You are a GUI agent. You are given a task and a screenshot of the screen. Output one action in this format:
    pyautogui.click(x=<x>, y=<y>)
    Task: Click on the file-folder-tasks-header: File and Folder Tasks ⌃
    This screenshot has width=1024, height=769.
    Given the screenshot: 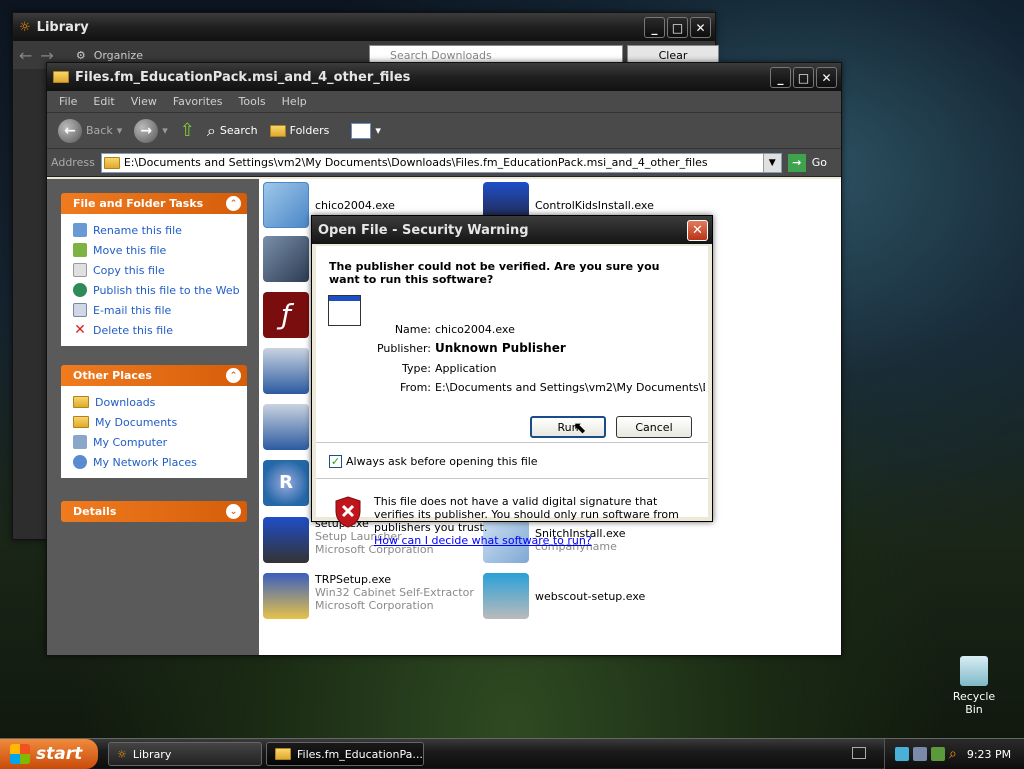 What is the action you would take?
    pyautogui.click(x=154, y=203)
    